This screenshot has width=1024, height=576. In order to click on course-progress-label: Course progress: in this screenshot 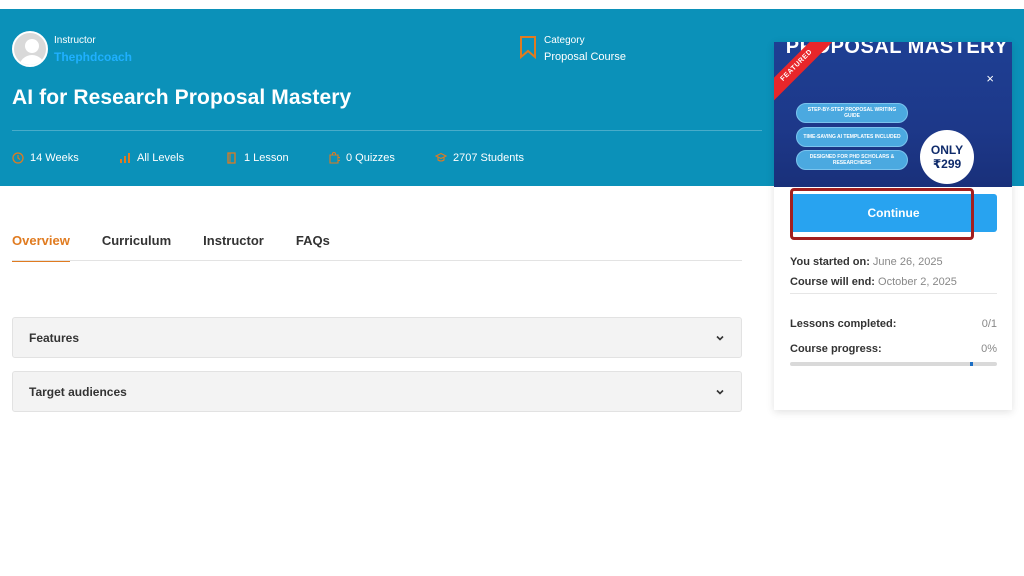, I will do `click(836, 349)`.